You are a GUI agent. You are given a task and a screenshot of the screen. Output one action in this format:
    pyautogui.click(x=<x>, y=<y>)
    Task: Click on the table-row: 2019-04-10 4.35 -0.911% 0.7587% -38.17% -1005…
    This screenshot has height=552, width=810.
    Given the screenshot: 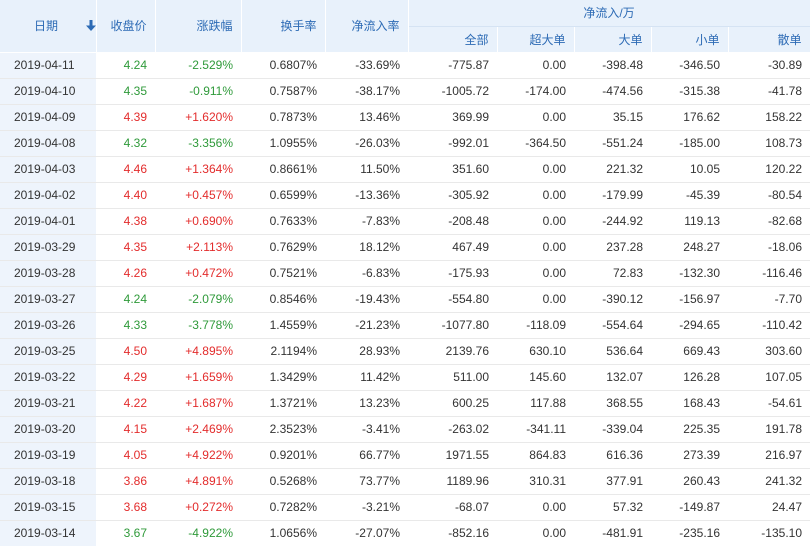 What is the action you would take?
    pyautogui.click(x=405, y=91)
    